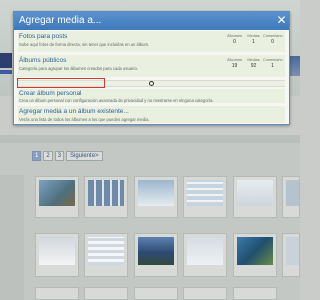 This screenshot has width=320, height=300. Describe the element at coordinates (48, 156) in the screenshot. I see `page-link-2: 2` at that location.